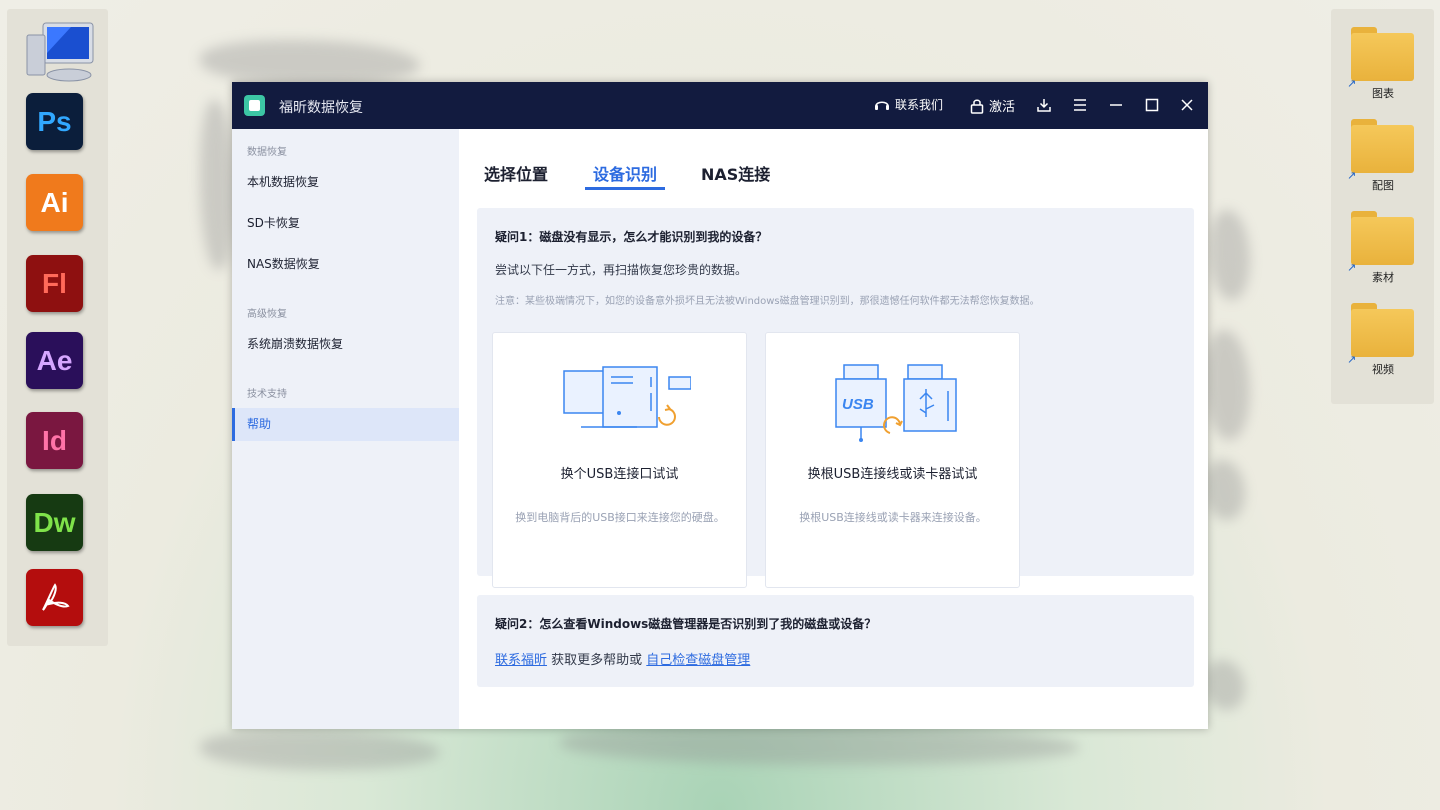  I want to click on faq2-middle-text: 获取更多帮助或, so click(597, 660).